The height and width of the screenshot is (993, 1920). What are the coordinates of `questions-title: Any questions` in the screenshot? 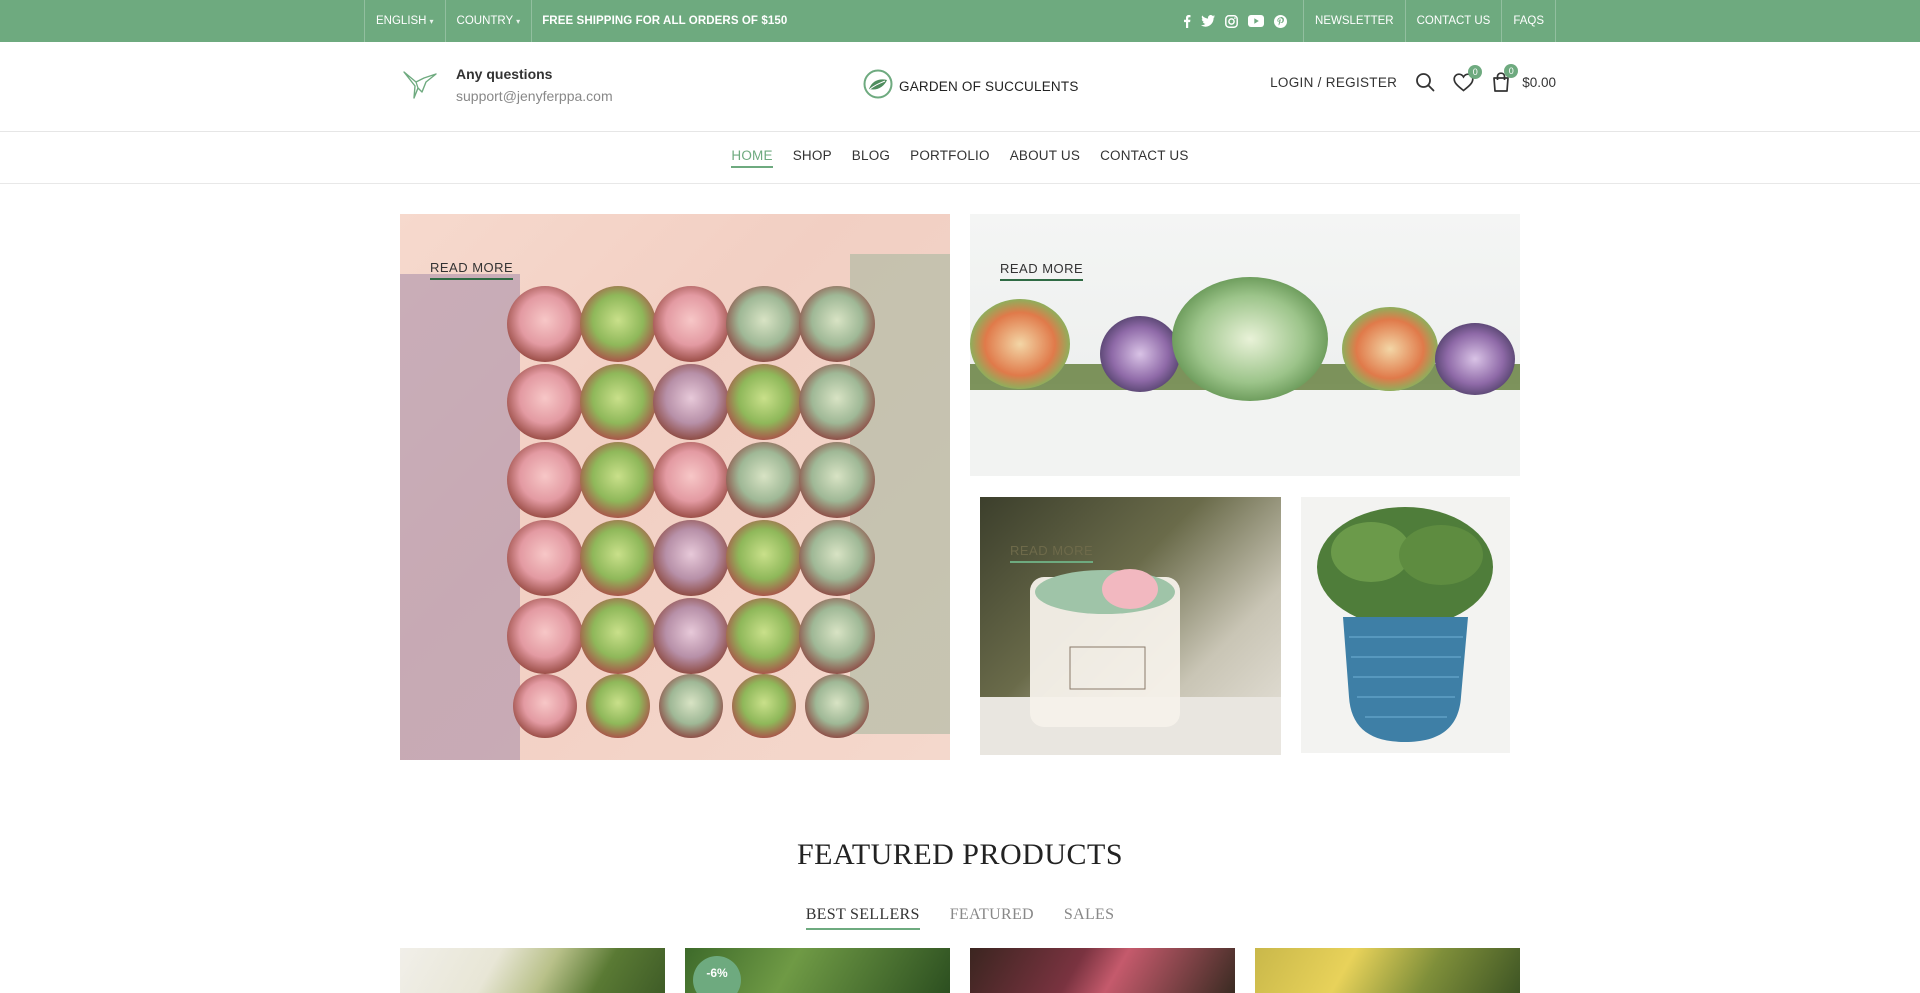 It's located at (504, 74).